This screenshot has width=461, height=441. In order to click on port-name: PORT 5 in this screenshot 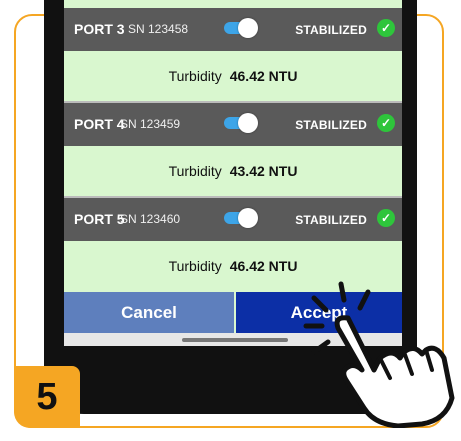, I will do `click(99, 219)`.